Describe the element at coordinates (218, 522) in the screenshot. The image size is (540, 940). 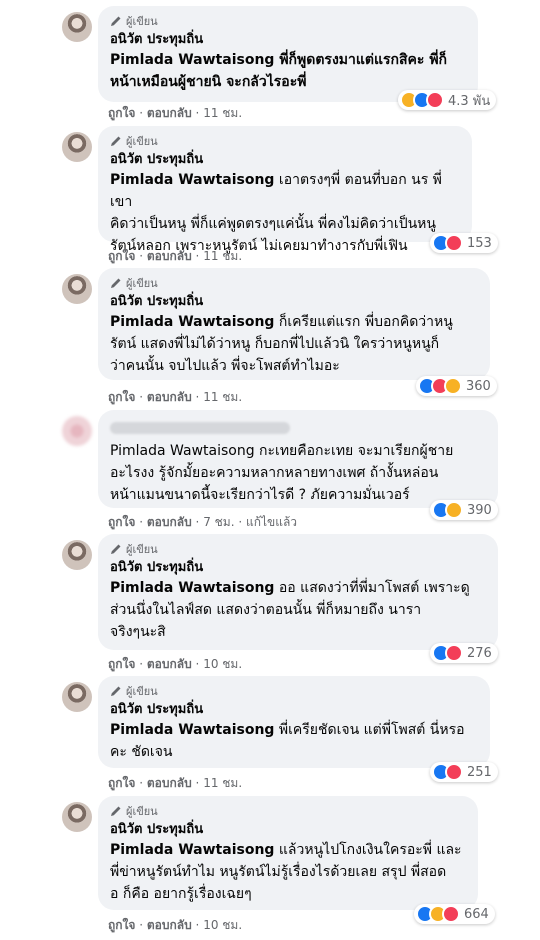
I see `timestamp: 7 ชม.` at that location.